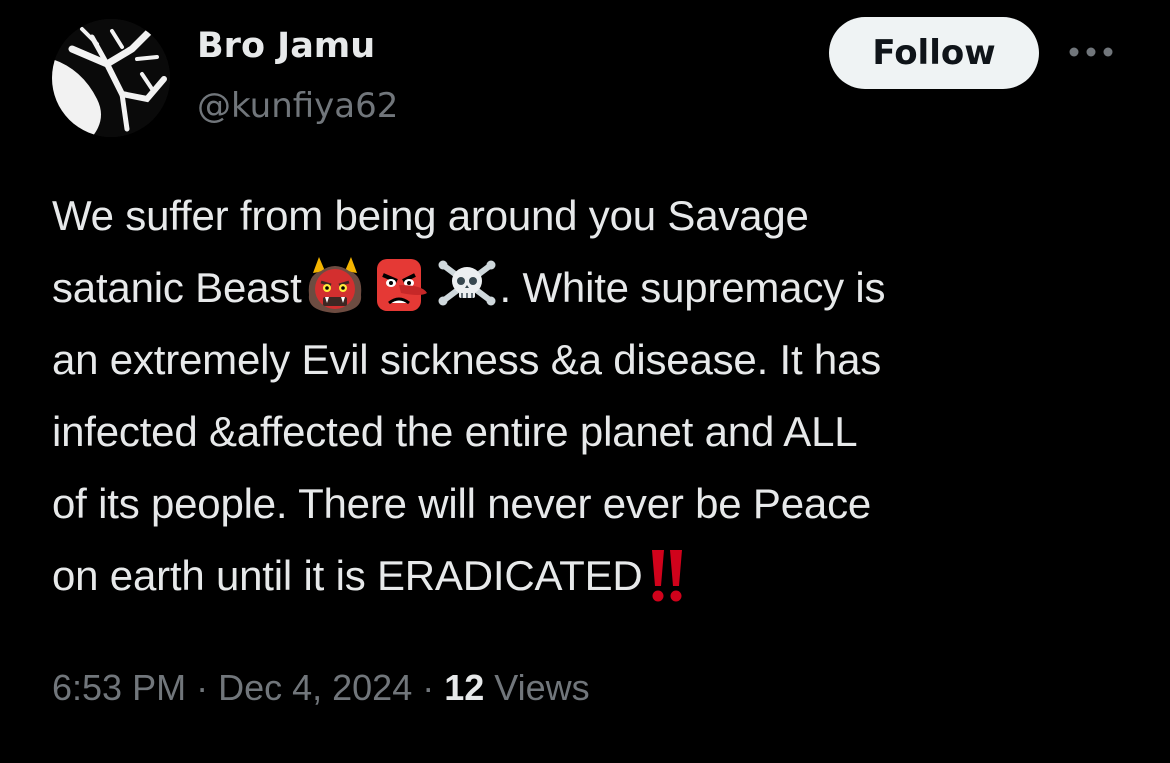 Image resolution: width=1170 pixels, height=763 pixels. I want to click on more-options-button, so click(1091, 52).